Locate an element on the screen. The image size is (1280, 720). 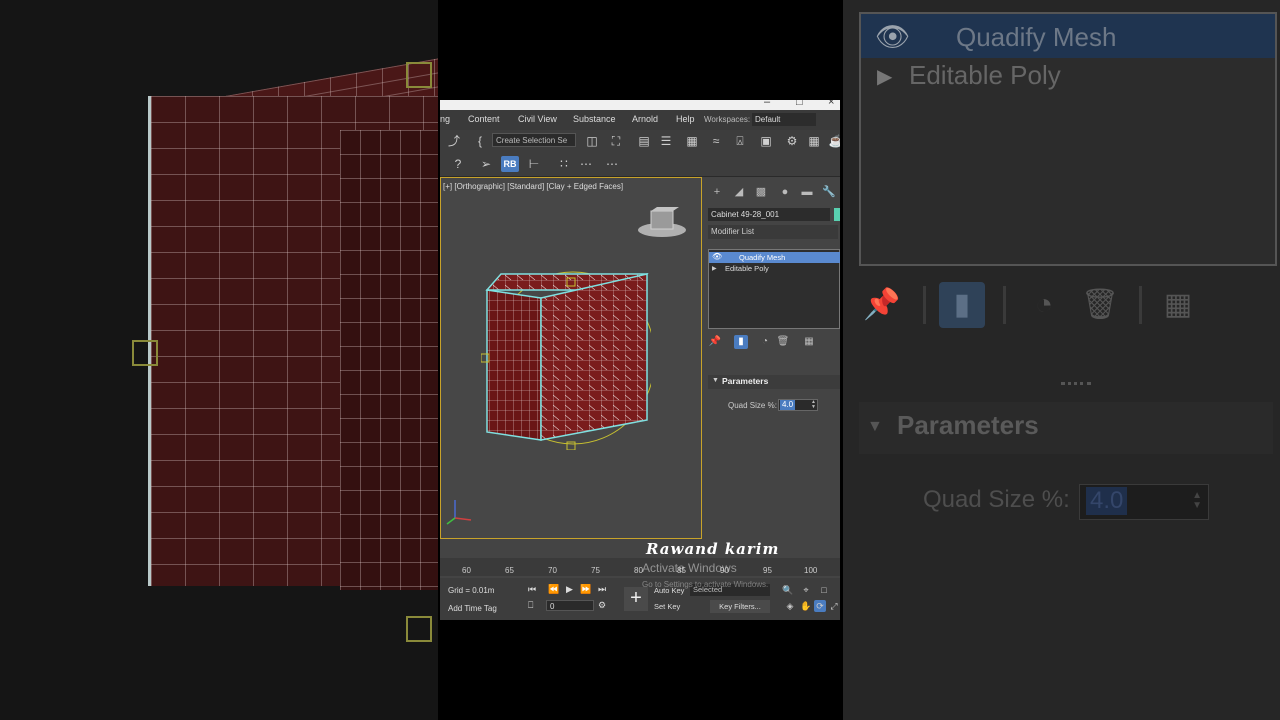
maximize-viewport-icon: ⤢ is located at coordinates (834, 606).